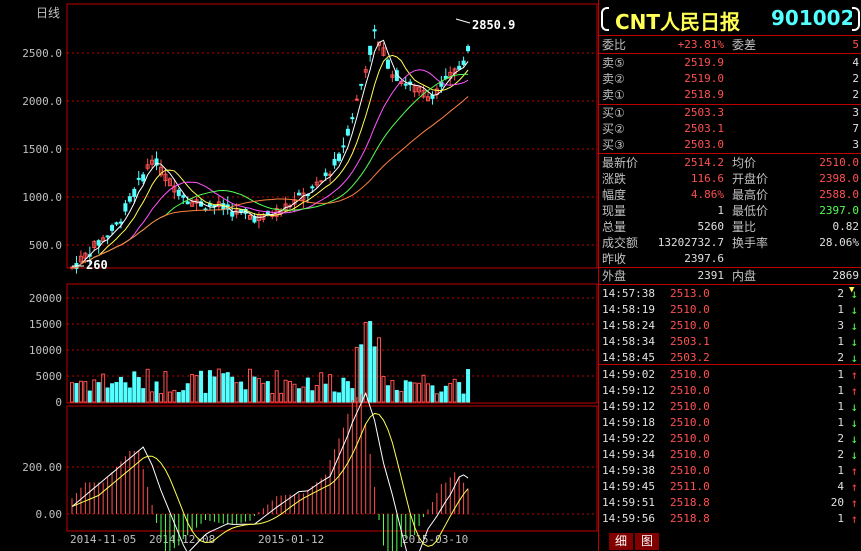  Describe the element at coordinates (621, 541) in the screenshot. I see `tab-detail: 细` at that location.